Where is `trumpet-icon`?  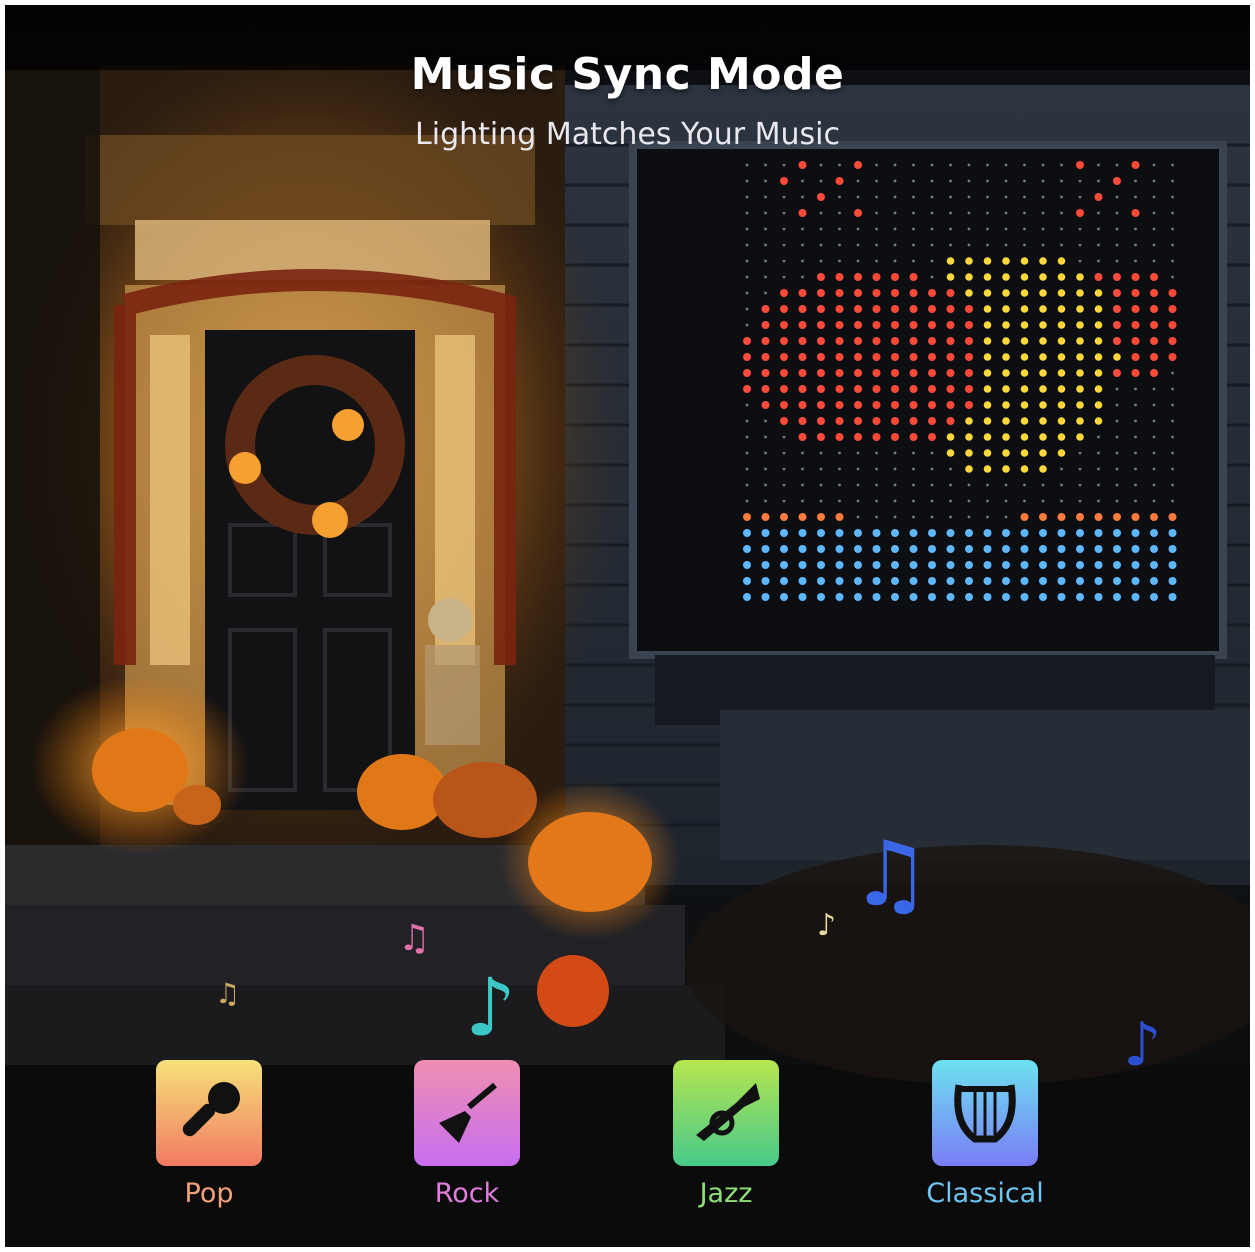 trumpet-icon is located at coordinates (728, 1112).